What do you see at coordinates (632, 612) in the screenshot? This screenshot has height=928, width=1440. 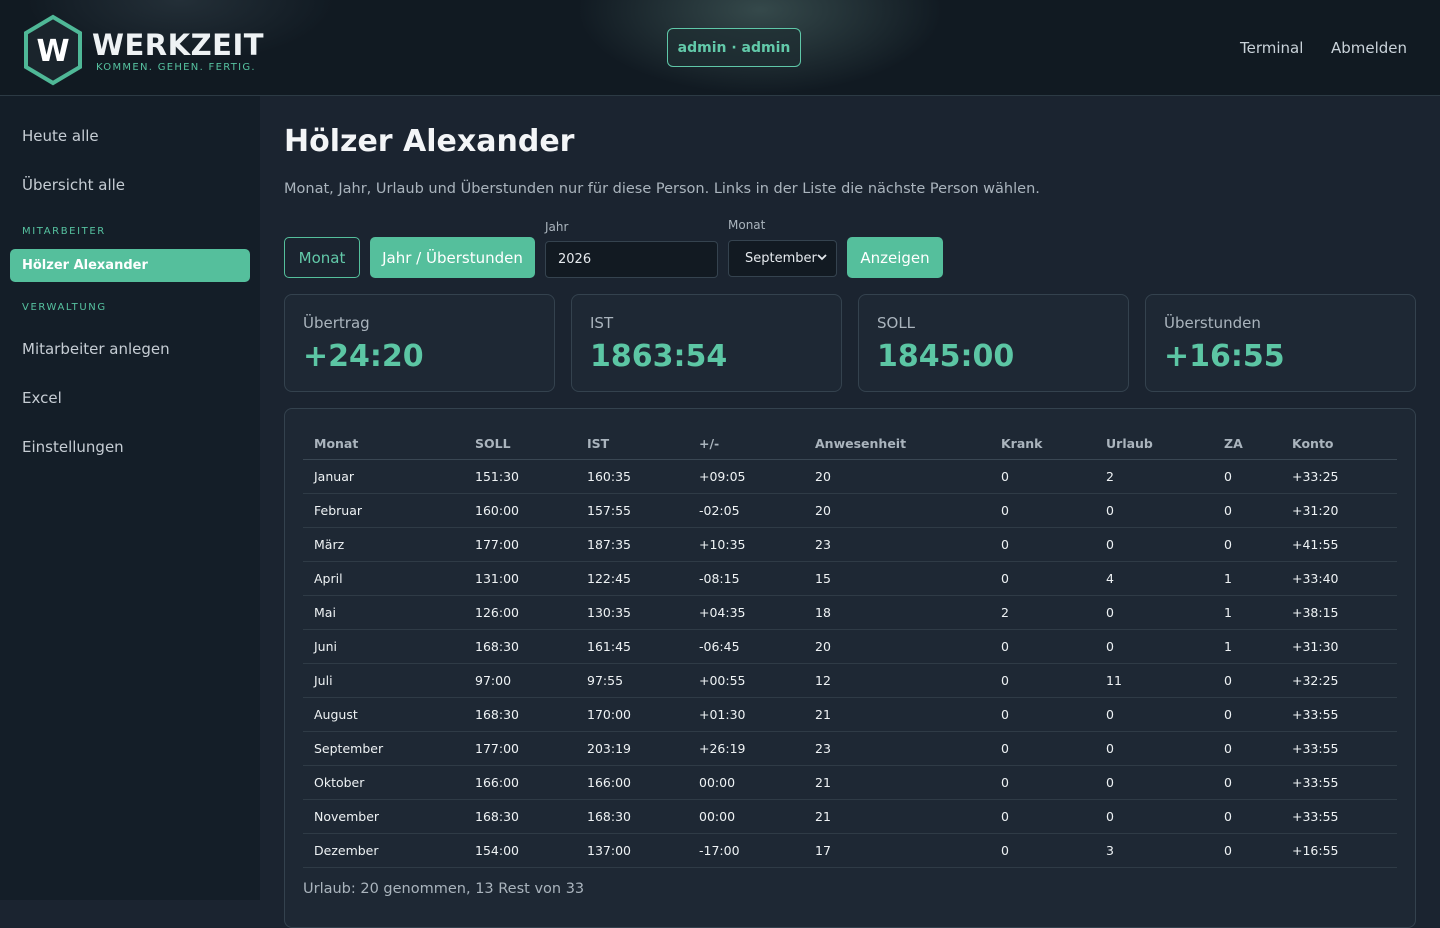 I see `table-cell: 130:35` at bounding box center [632, 612].